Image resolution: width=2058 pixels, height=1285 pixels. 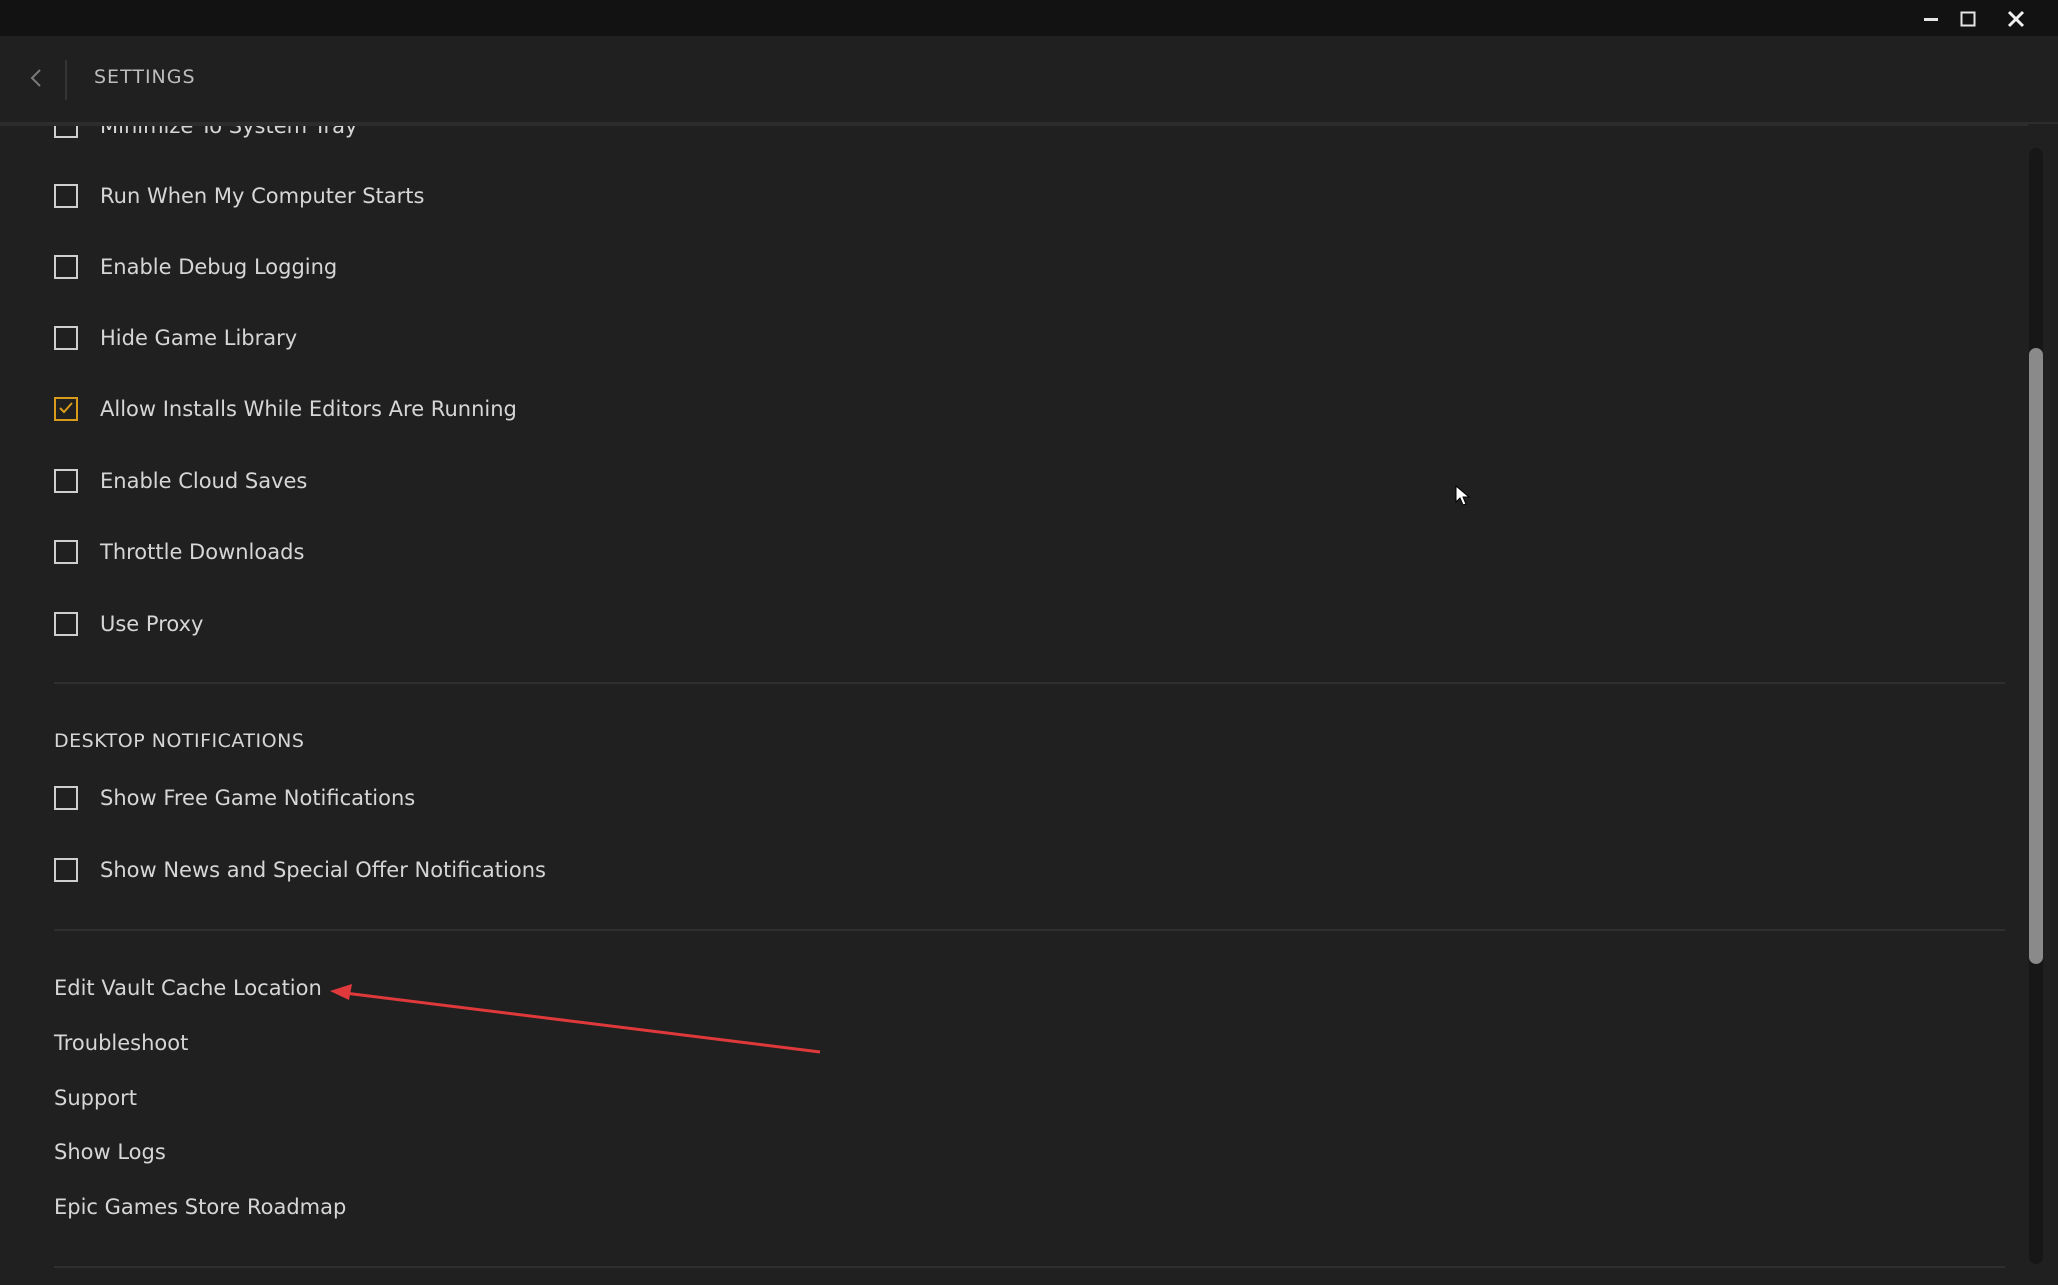 I want to click on option-cloud-saves: Enable Cloud Saves, so click(x=180, y=481).